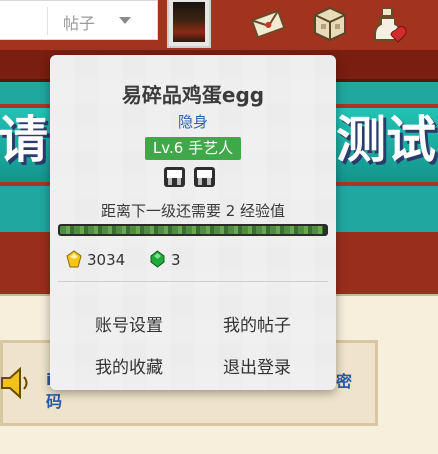 The width and height of the screenshot is (438, 454). I want to click on message-icon, so click(268, 24).